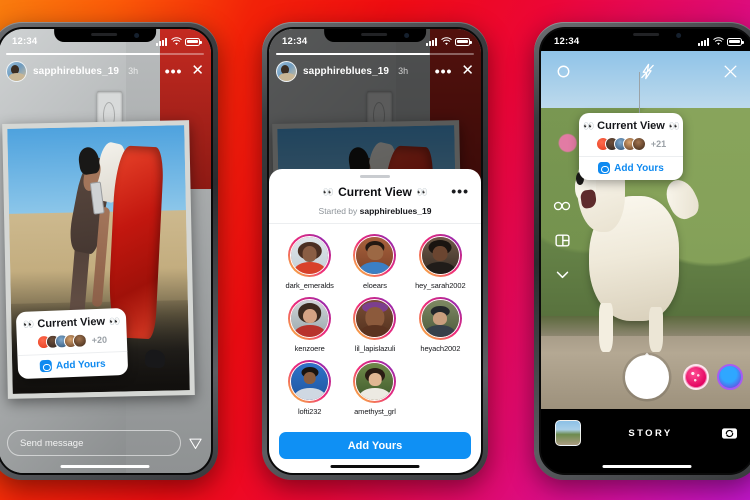 The height and width of the screenshot is (500, 750). I want to click on participant-username: amethyst_grl, so click(375, 412).